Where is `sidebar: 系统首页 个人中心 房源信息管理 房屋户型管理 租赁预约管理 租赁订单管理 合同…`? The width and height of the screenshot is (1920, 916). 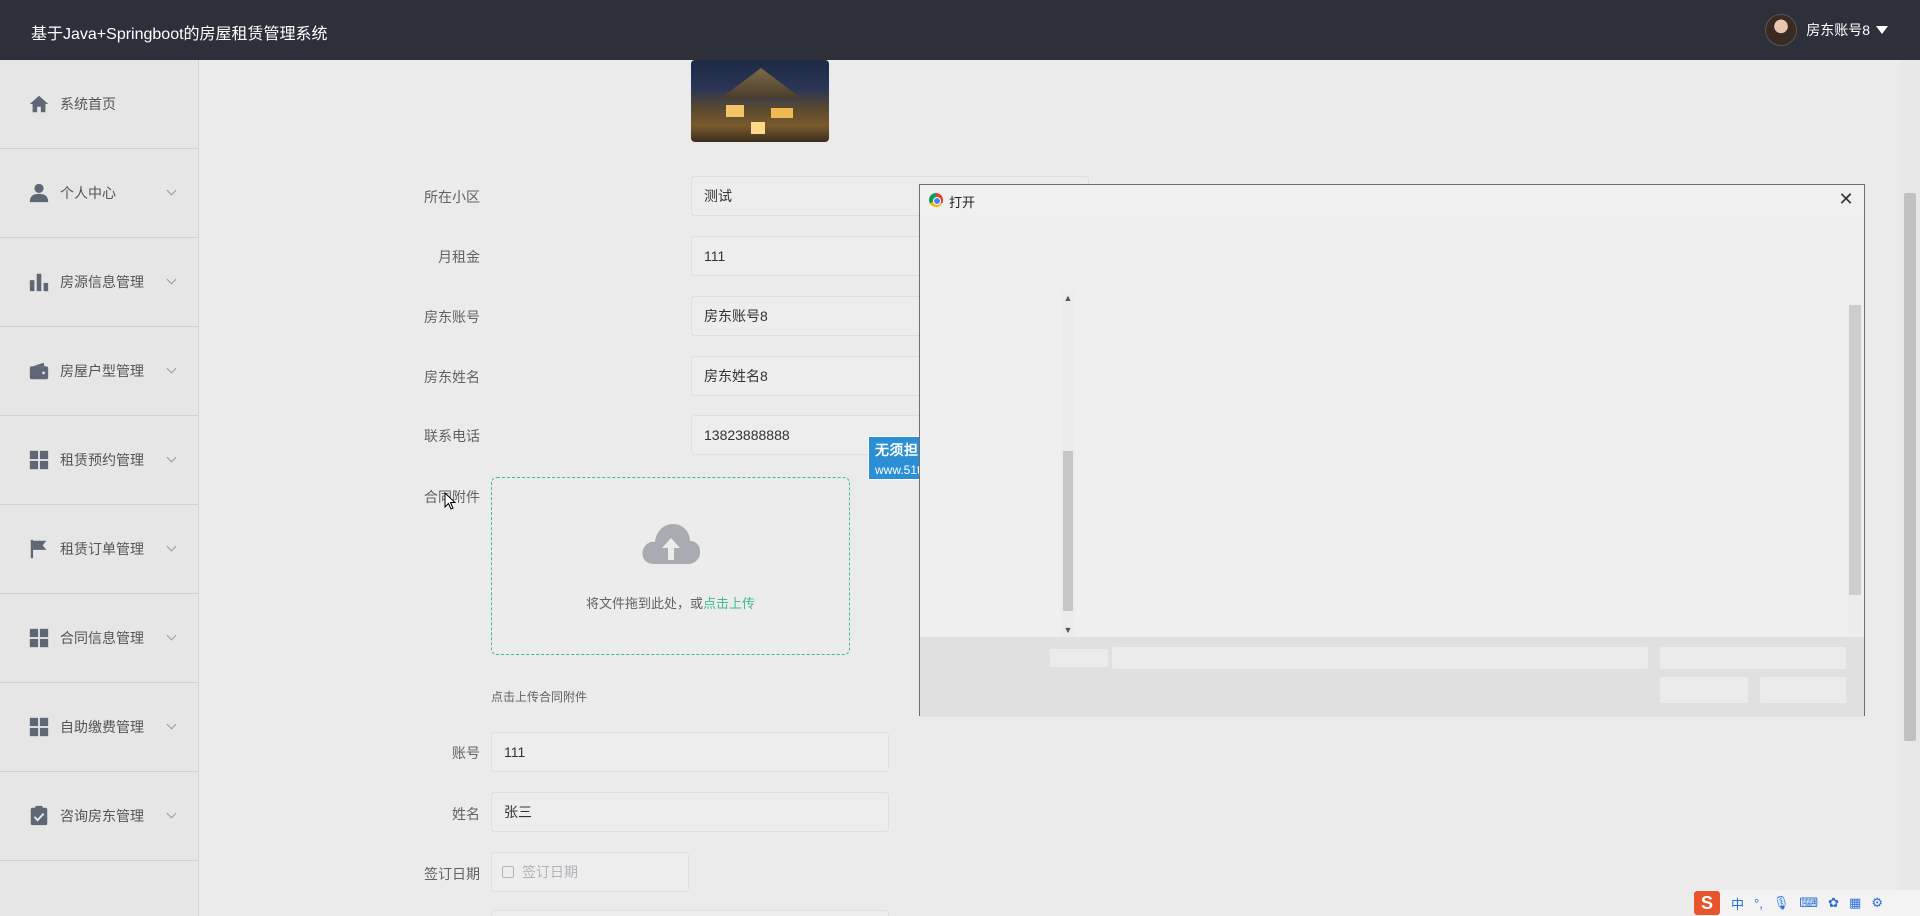 sidebar: 系统首页 个人中心 房源信息管理 房屋户型管理 租赁预约管理 租赁订单管理 合同… is located at coordinates (99, 488).